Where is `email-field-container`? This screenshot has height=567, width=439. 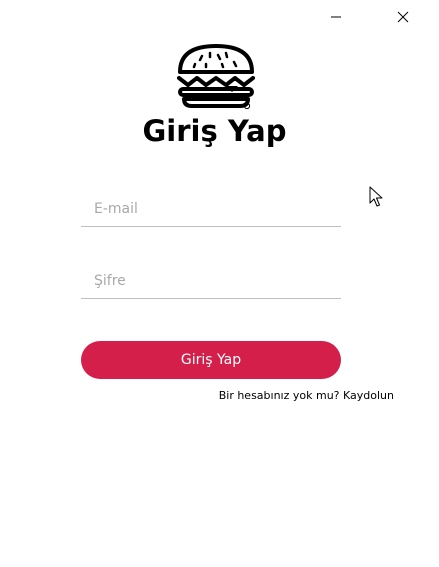 email-field-container is located at coordinates (211, 209).